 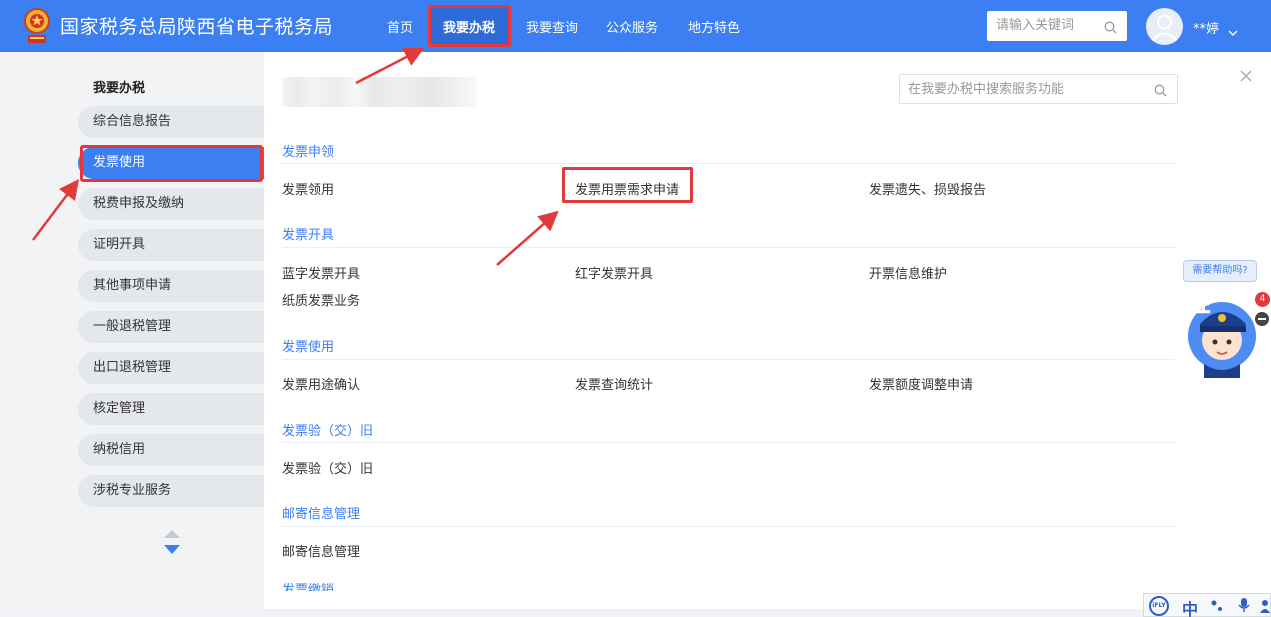 I want to click on func-red-invoice: 红字发票开具, so click(x=614, y=272).